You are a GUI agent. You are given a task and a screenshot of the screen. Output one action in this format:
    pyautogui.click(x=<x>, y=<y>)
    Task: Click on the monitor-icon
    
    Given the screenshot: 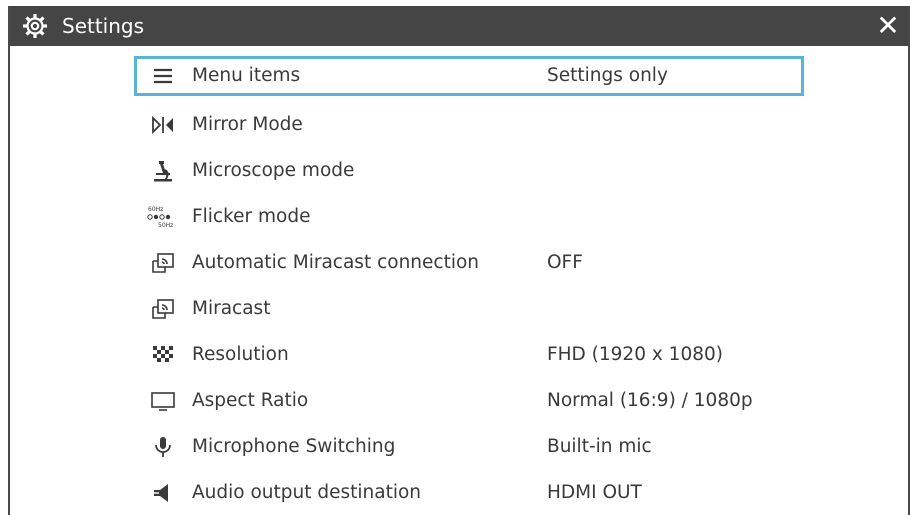 What is the action you would take?
    pyautogui.click(x=163, y=401)
    